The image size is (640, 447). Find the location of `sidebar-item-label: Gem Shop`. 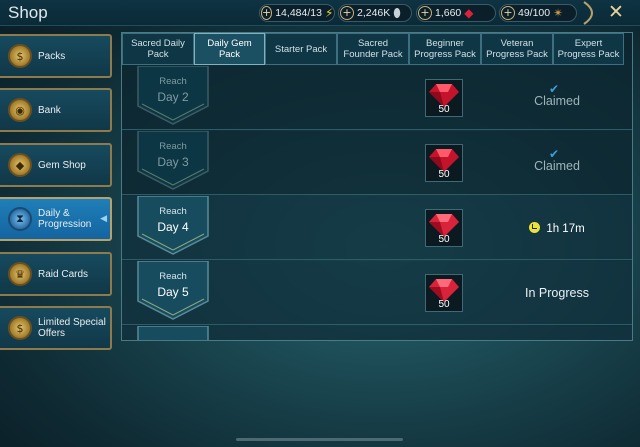

sidebar-item-label: Gem Shop is located at coordinates (62, 165).